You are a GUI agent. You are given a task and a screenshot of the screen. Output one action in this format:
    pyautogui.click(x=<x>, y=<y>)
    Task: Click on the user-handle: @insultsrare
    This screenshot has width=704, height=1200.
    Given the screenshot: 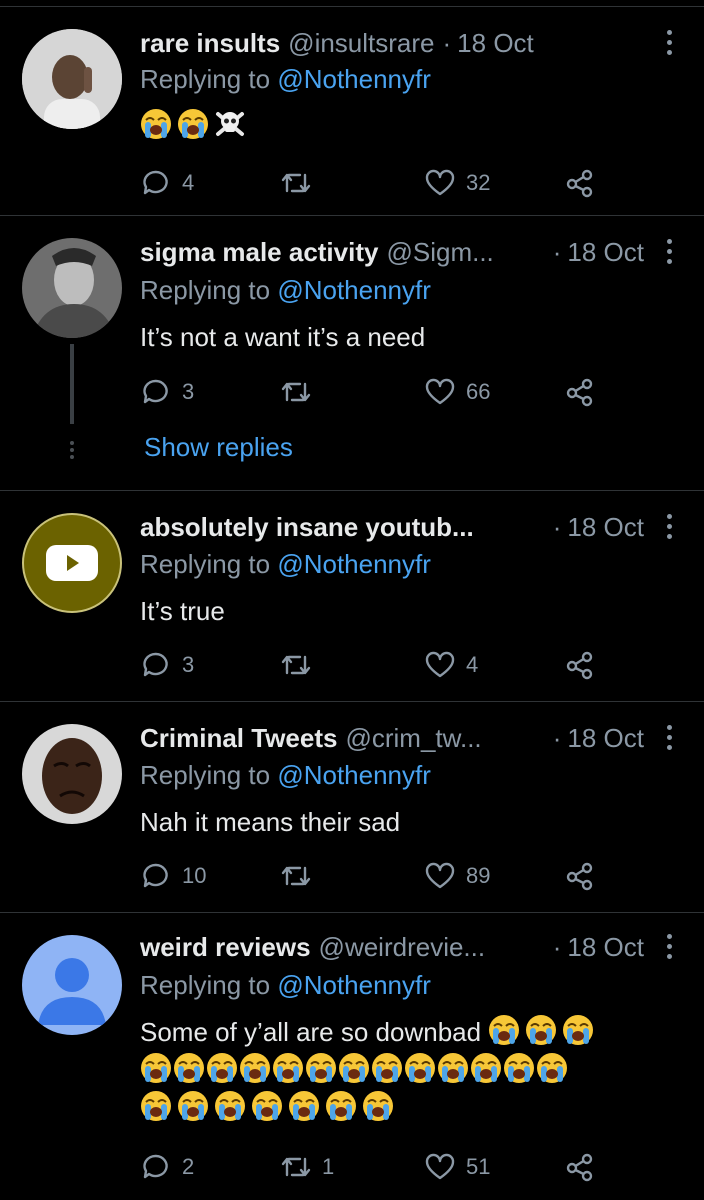 What is the action you would take?
    pyautogui.click(x=361, y=43)
    